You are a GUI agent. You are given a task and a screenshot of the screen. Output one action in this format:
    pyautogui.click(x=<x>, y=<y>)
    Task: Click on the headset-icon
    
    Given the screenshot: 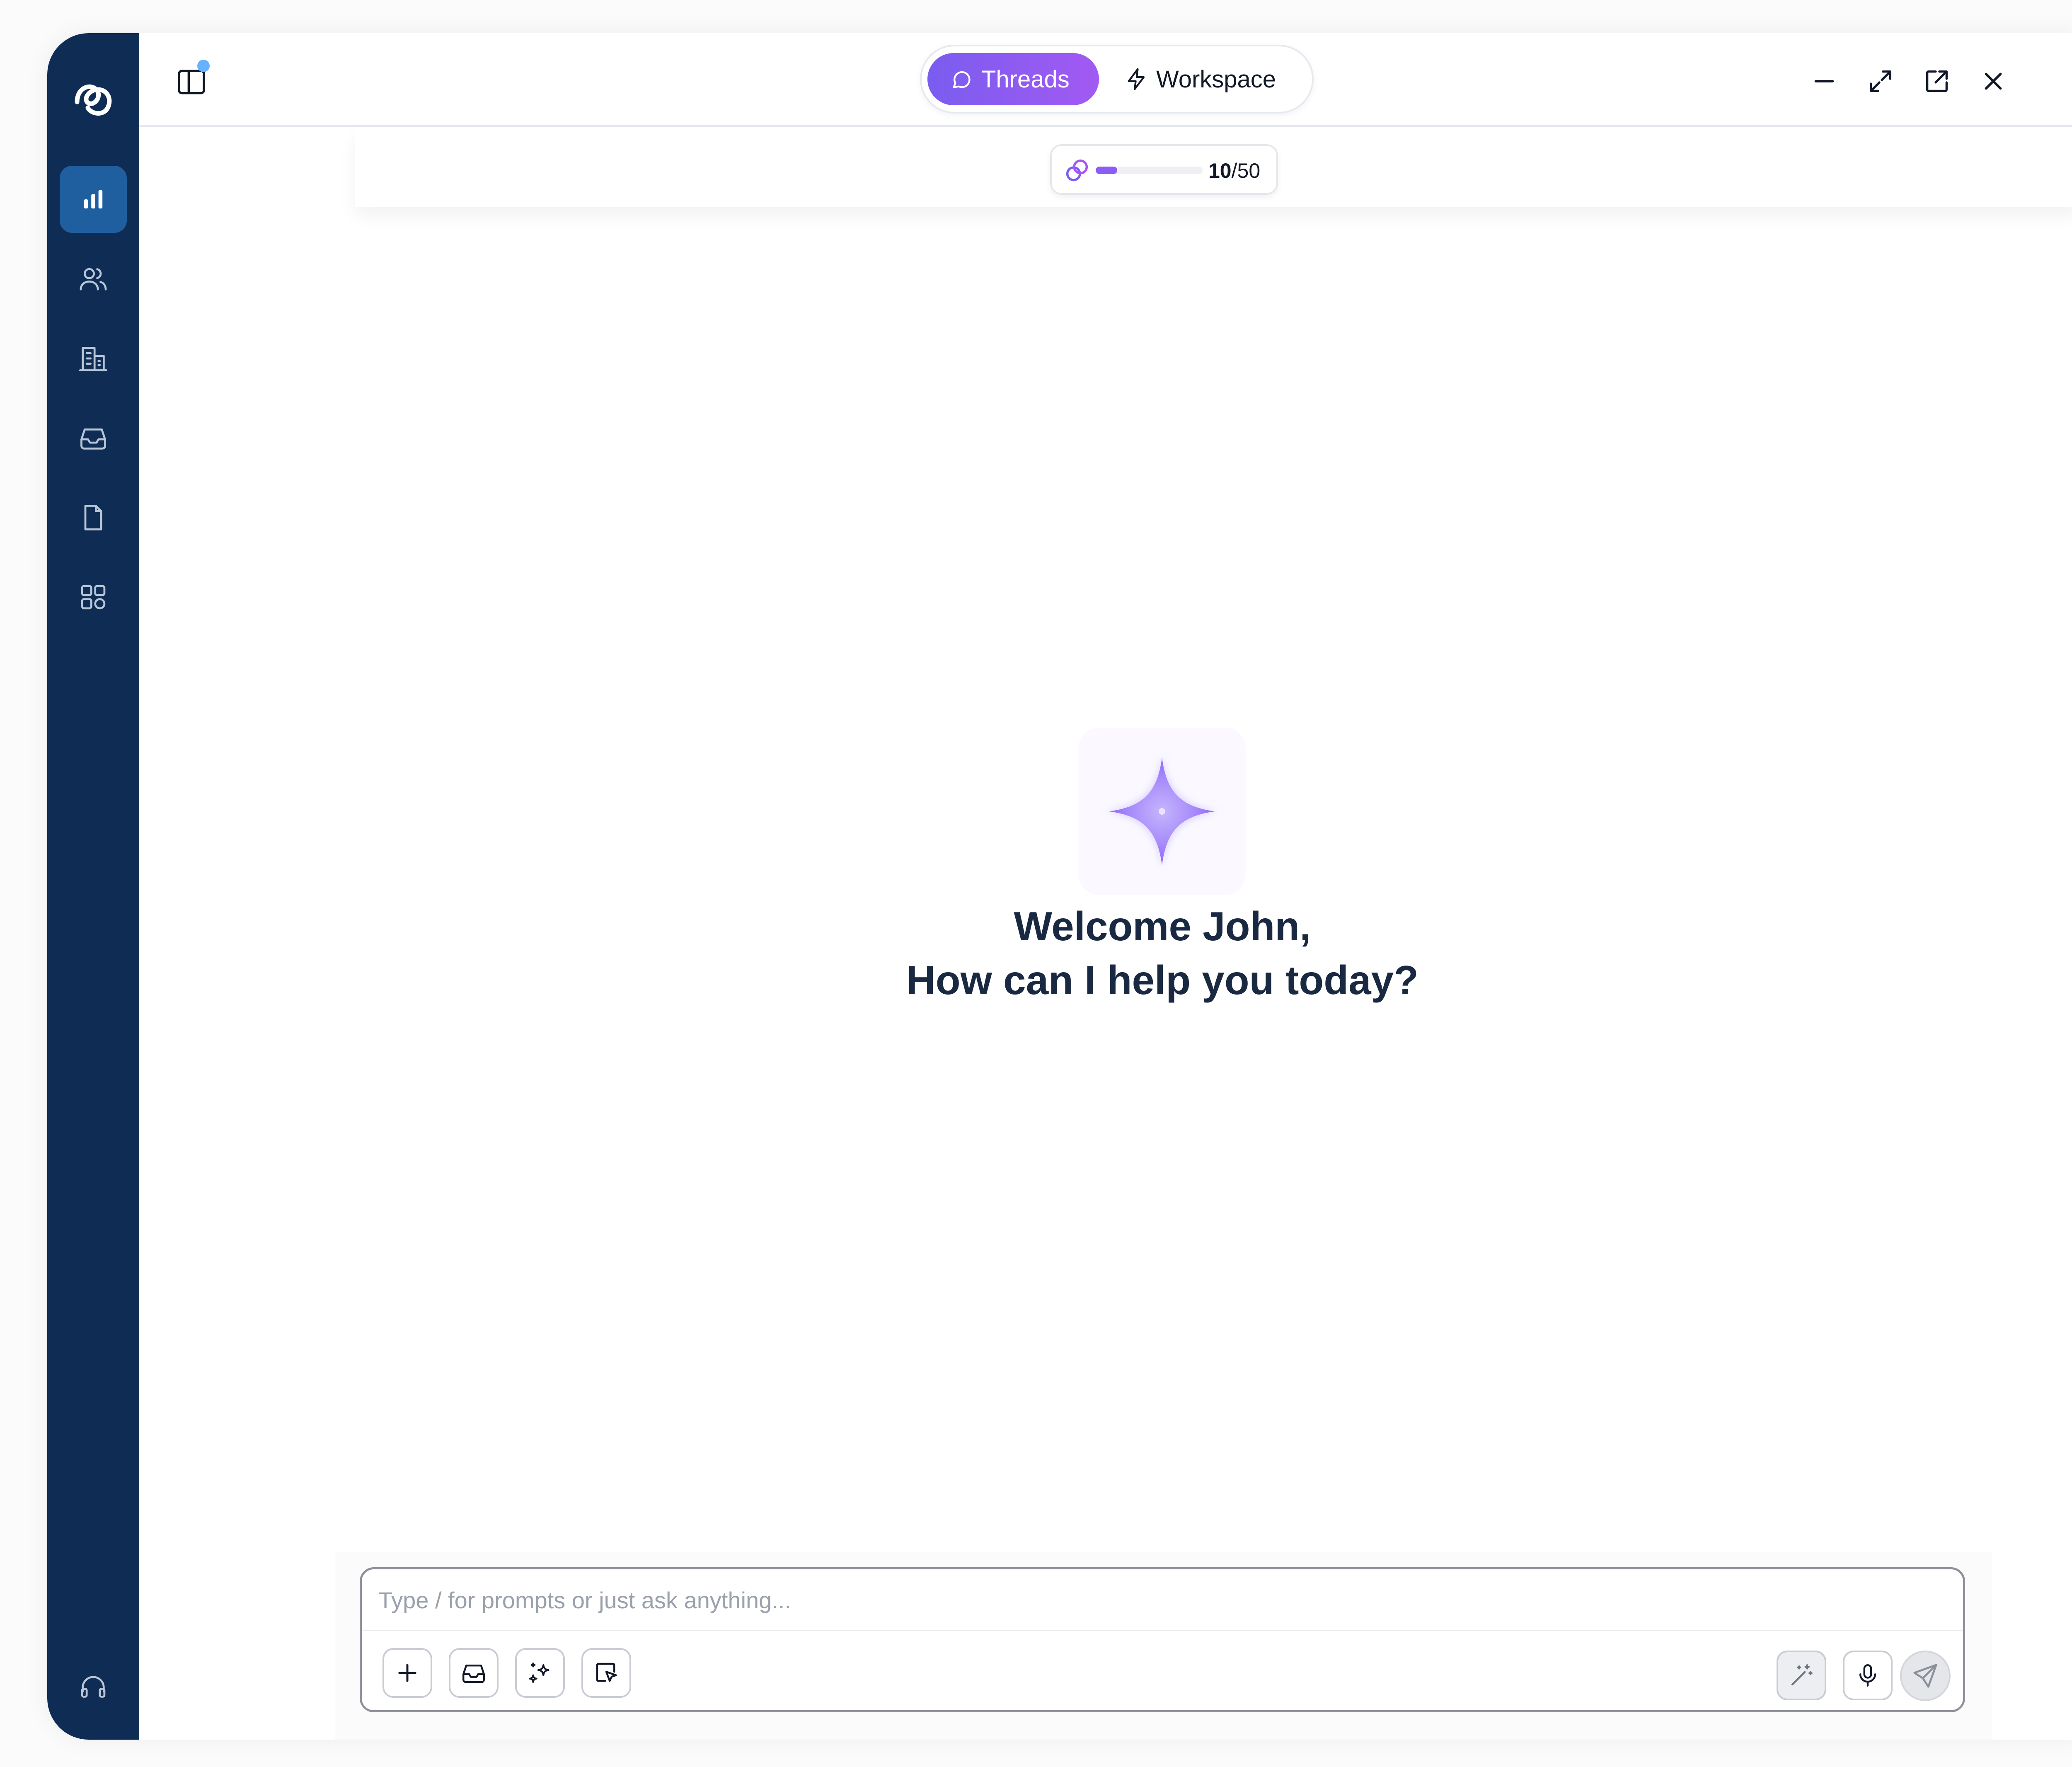 What is the action you would take?
    pyautogui.click(x=93, y=1687)
    